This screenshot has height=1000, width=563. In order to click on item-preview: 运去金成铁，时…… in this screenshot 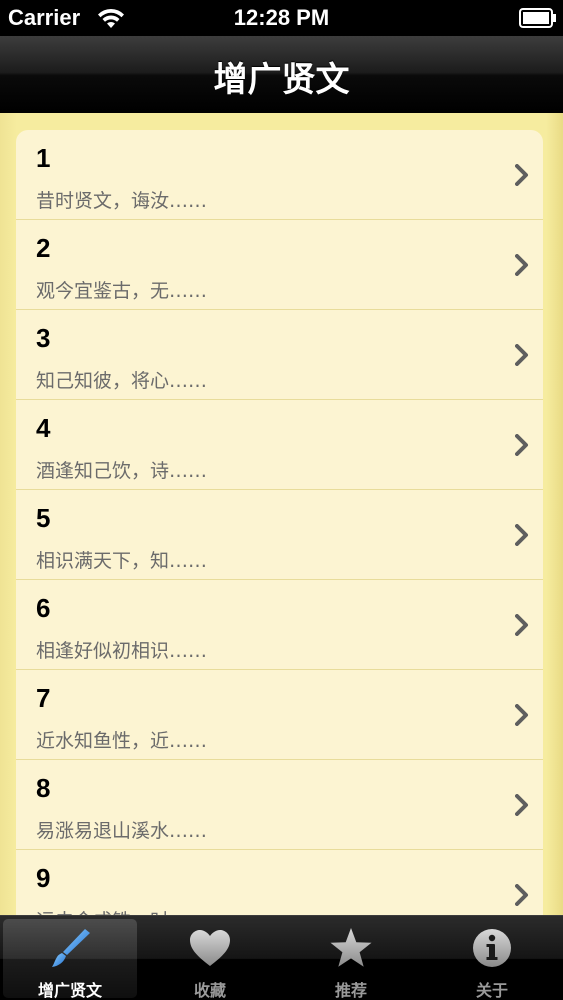, I will do `click(121, 910)`.